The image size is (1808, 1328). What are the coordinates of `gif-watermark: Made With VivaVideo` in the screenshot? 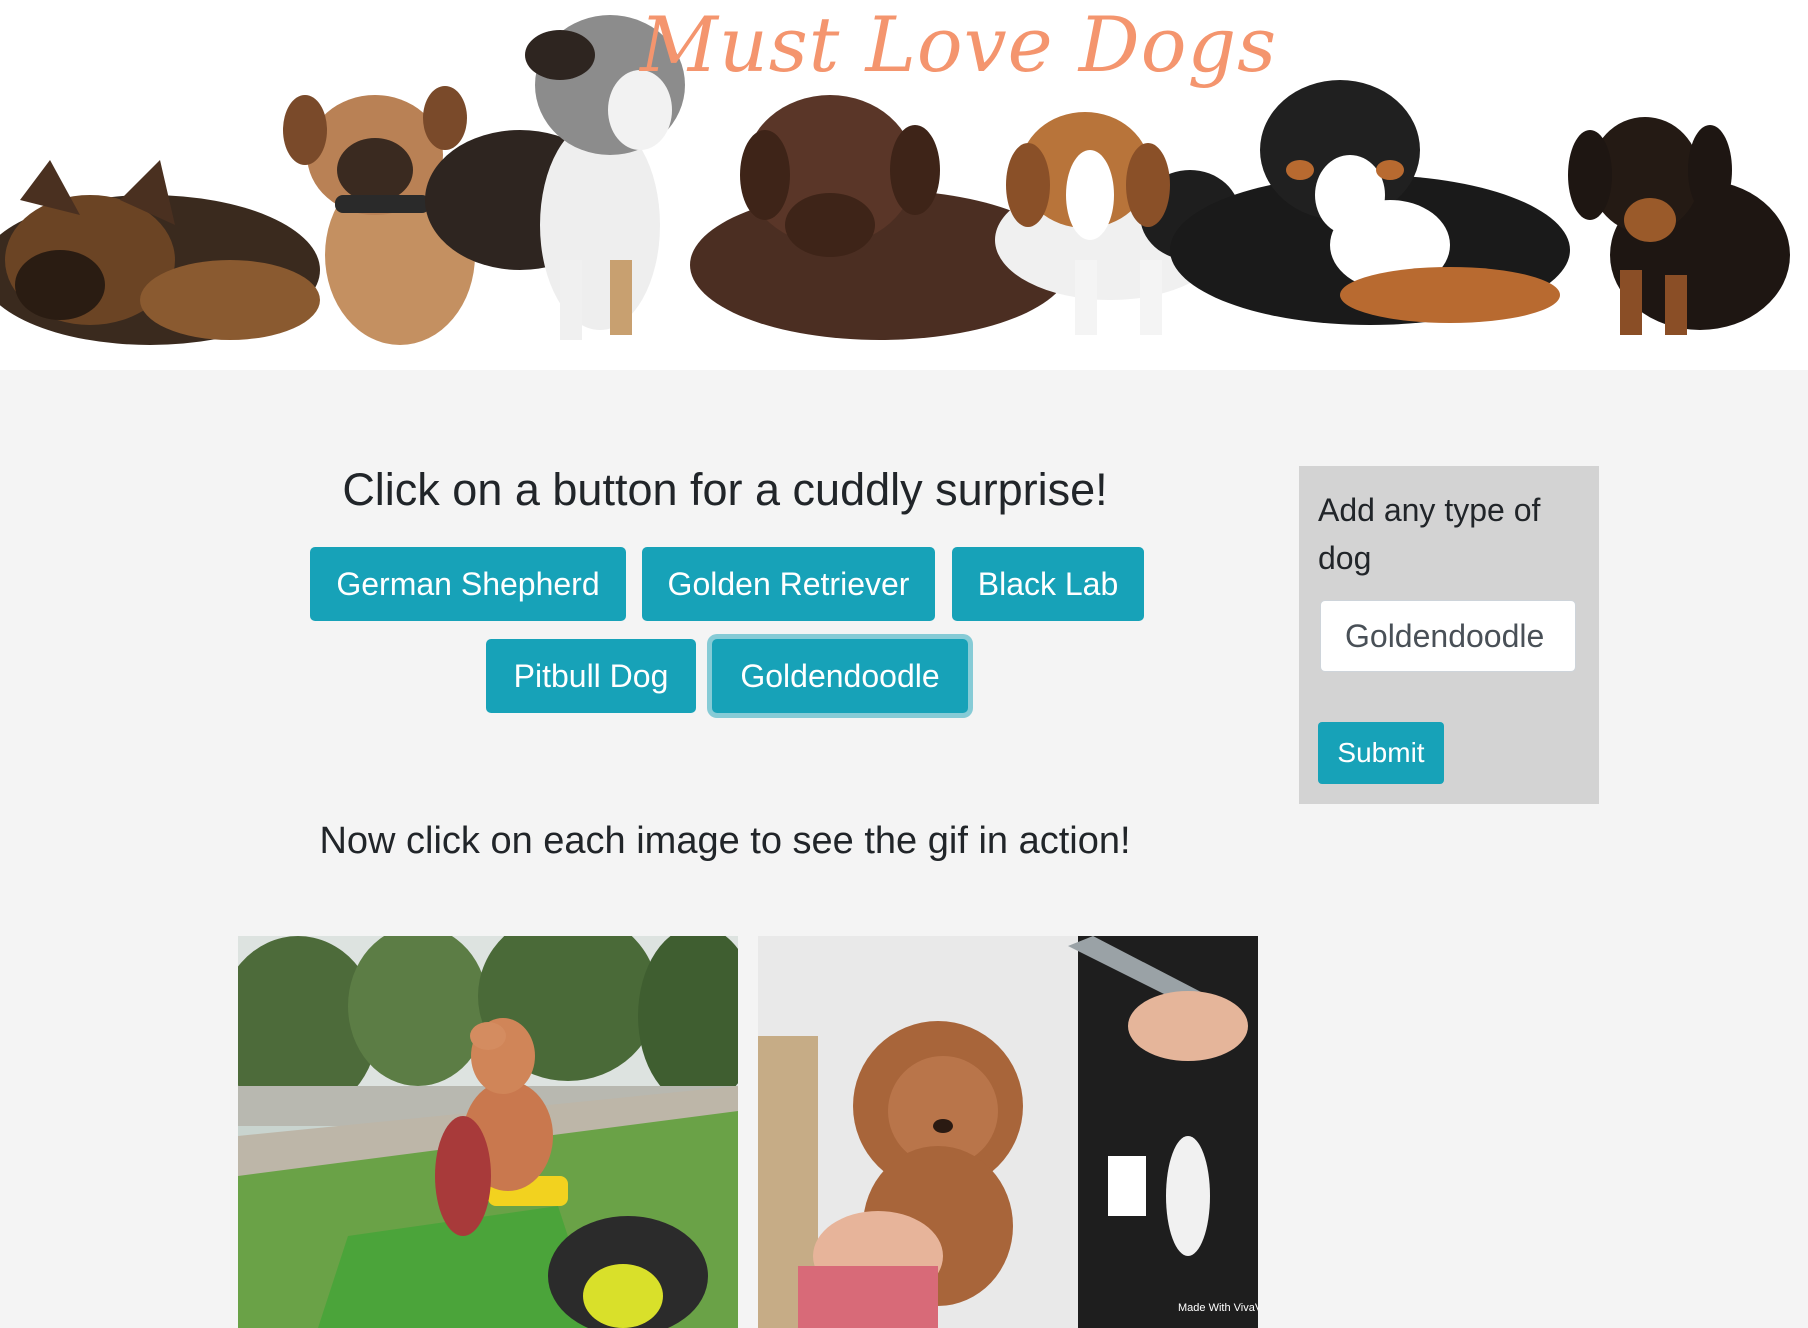 It's located at (1218, 1308).